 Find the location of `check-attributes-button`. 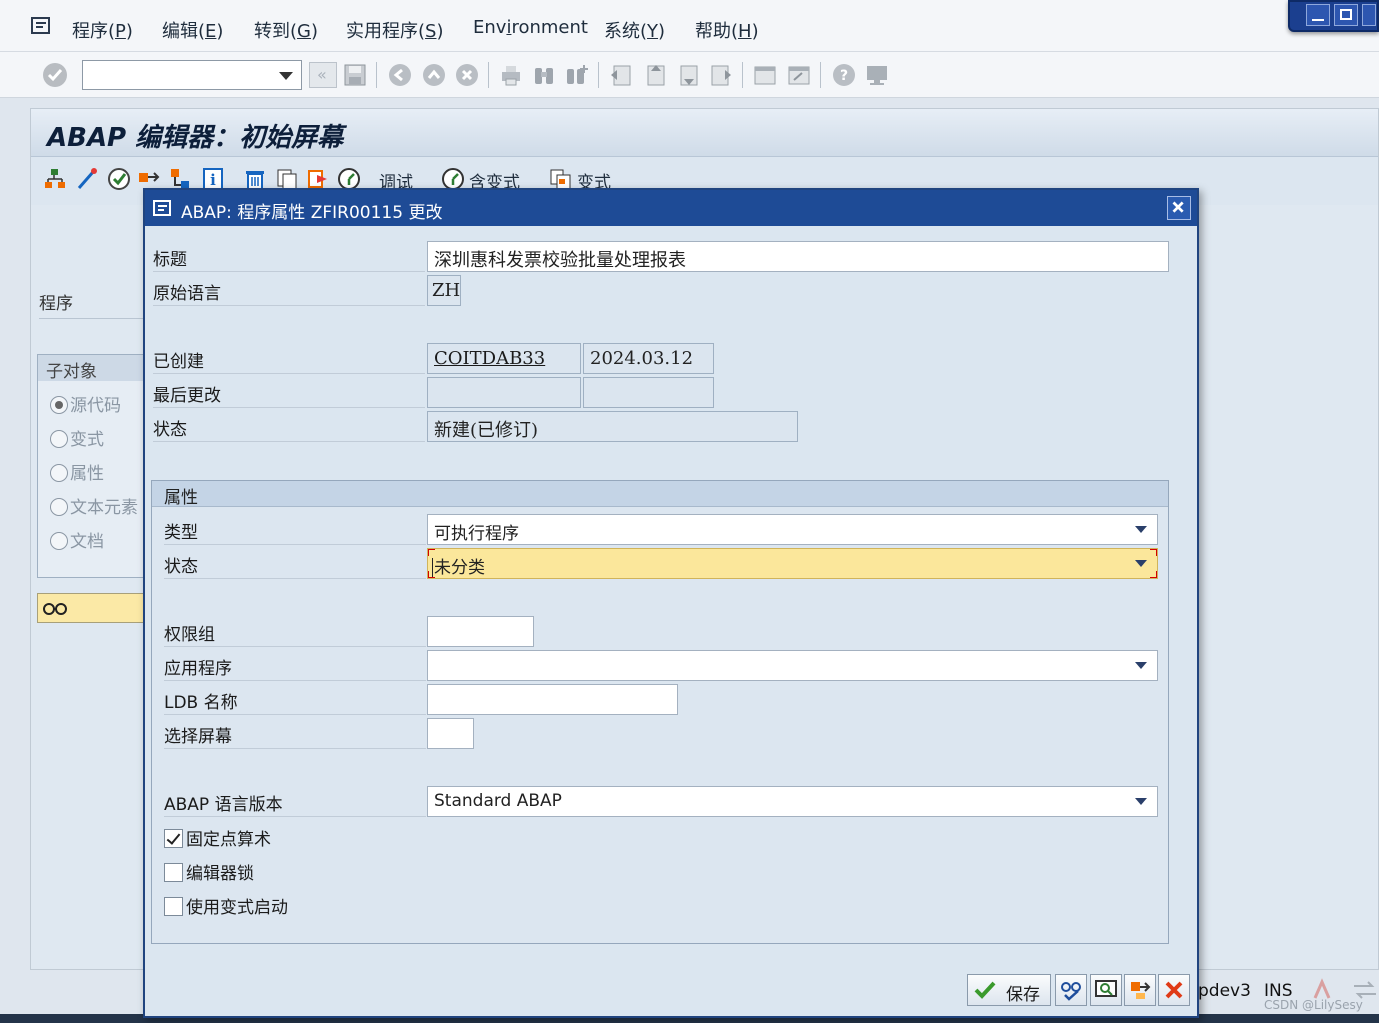

check-attributes-button is located at coordinates (1071, 990).